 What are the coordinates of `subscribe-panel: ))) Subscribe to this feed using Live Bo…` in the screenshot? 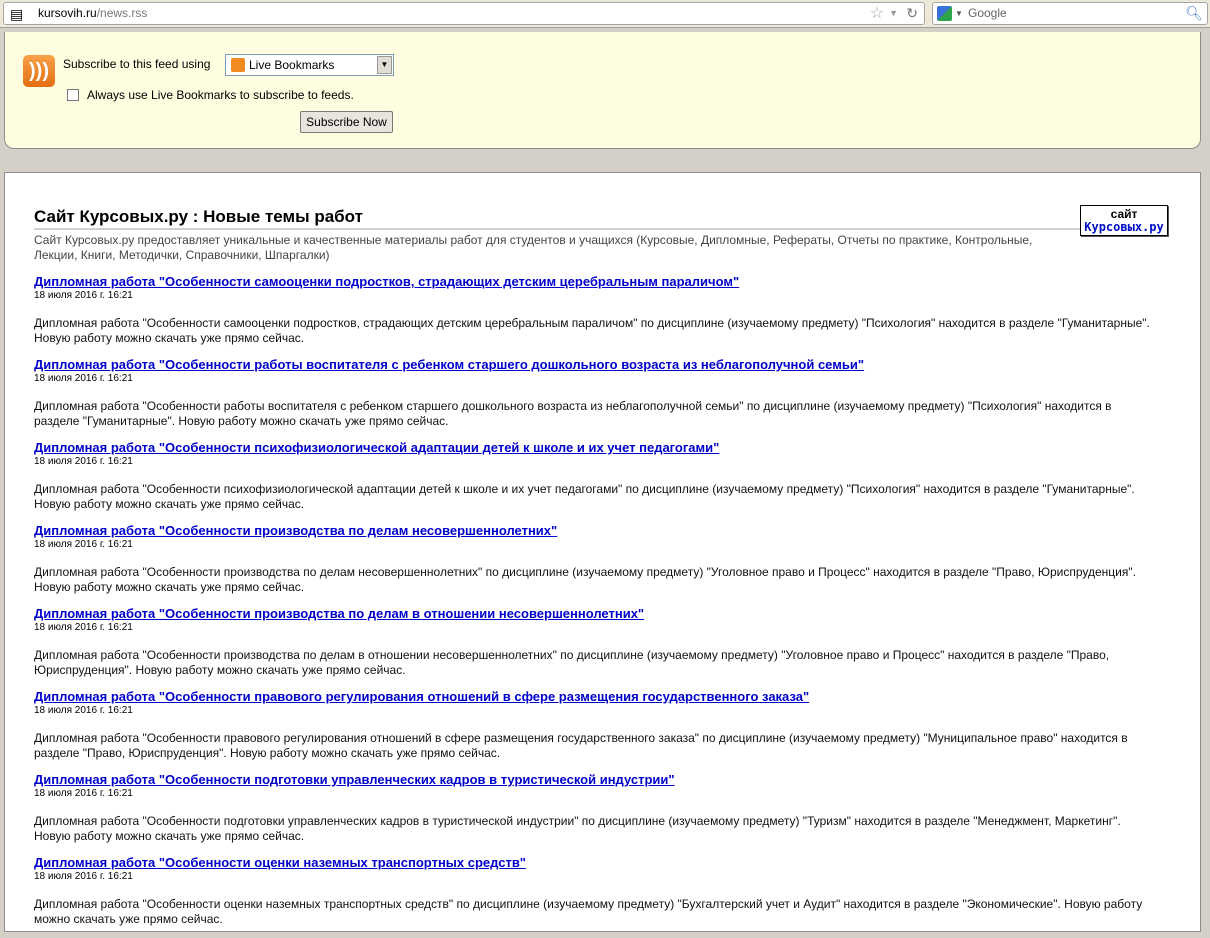 It's located at (602, 90).